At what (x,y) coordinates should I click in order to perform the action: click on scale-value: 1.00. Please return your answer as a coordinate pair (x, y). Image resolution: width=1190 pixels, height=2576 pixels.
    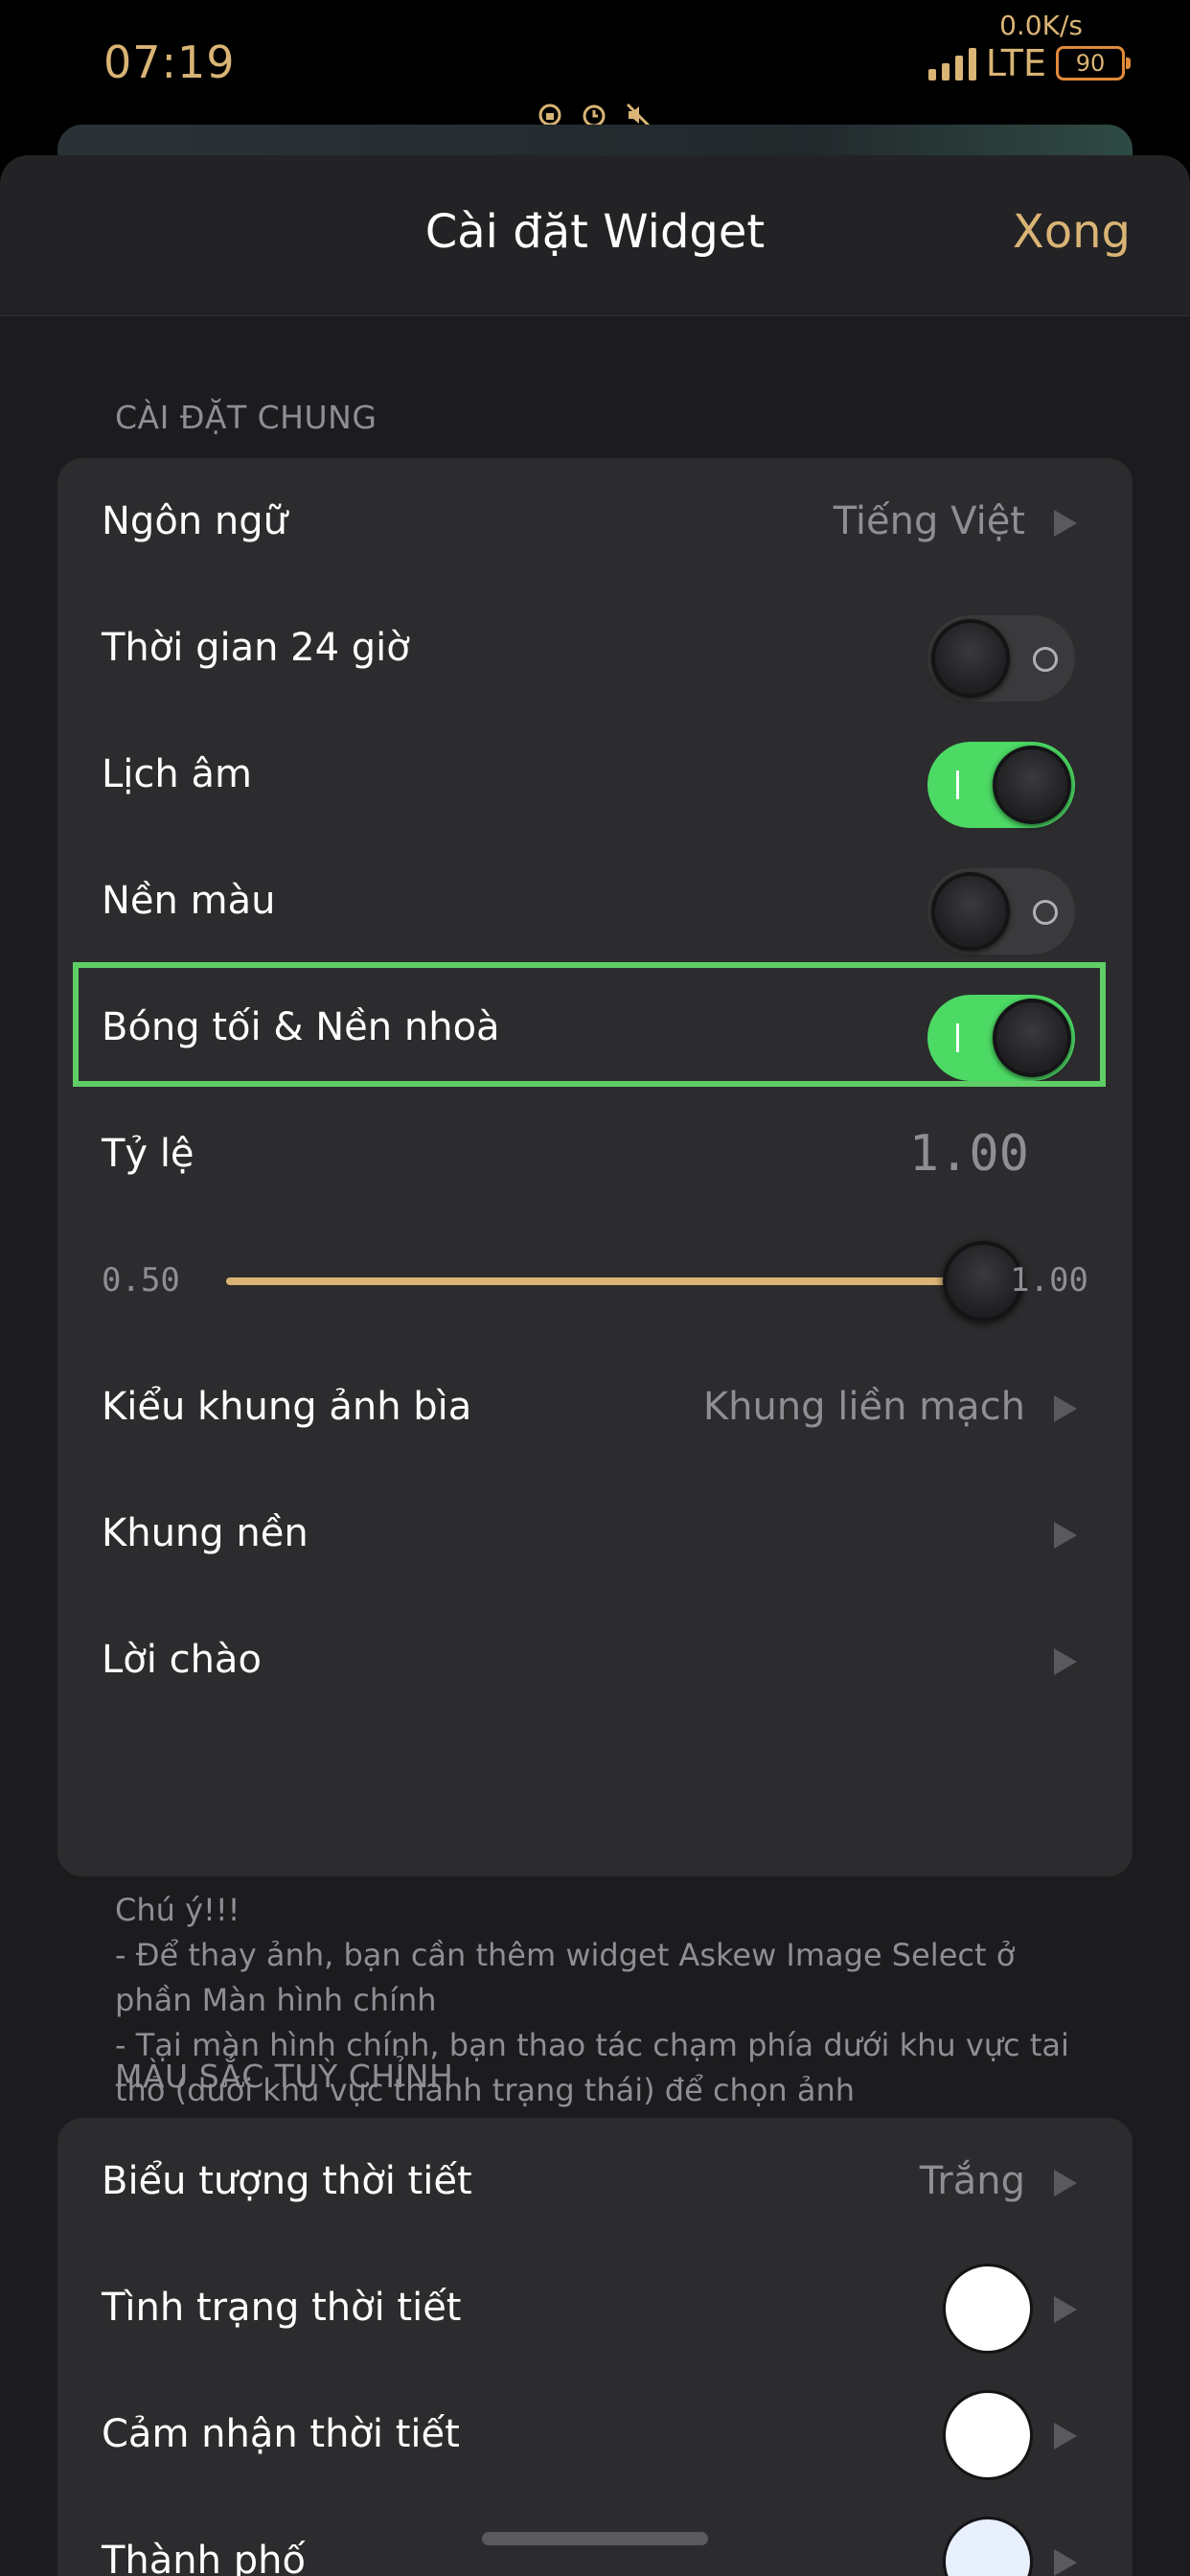
    Looking at the image, I should click on (968, 1154).